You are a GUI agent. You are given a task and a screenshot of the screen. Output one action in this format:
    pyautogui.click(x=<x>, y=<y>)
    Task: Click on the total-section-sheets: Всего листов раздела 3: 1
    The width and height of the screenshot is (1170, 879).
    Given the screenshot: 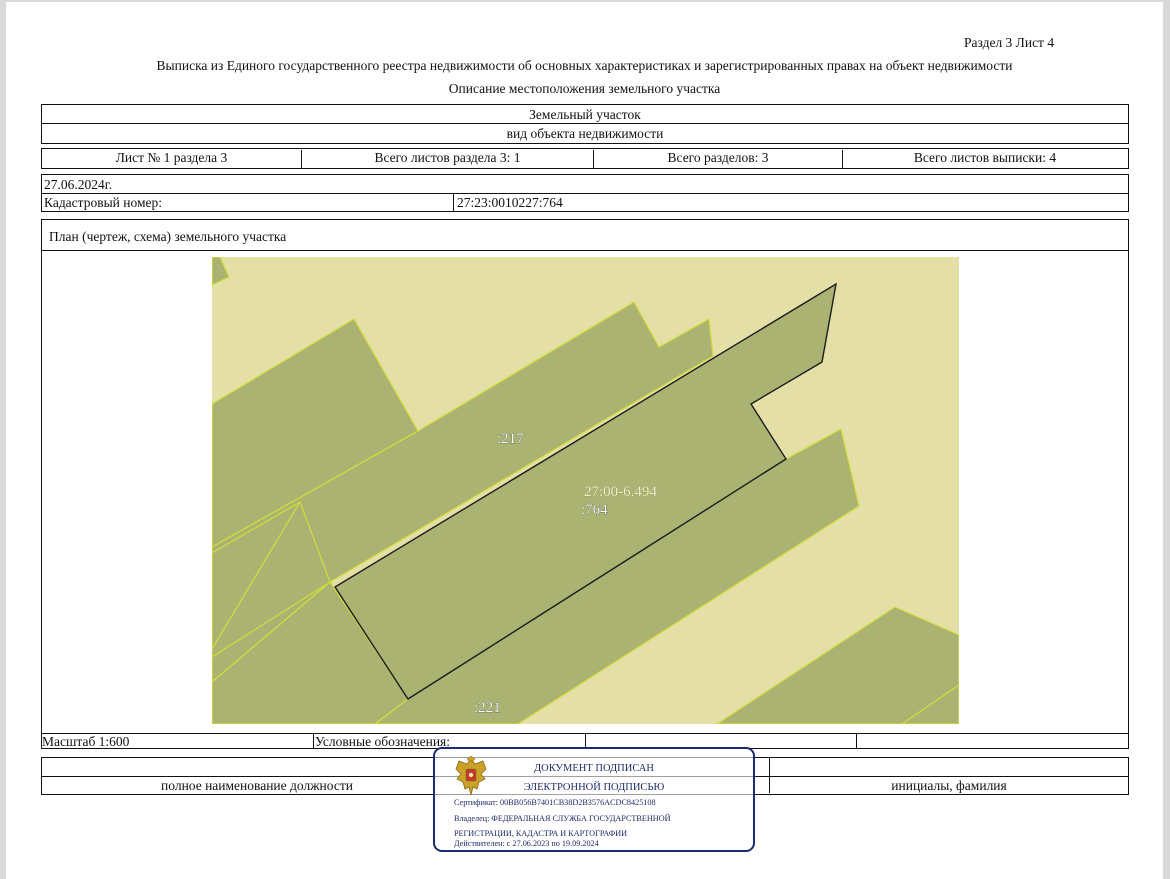 What is the action you would take?
    pyautogui.click(x=447, y=159)
    